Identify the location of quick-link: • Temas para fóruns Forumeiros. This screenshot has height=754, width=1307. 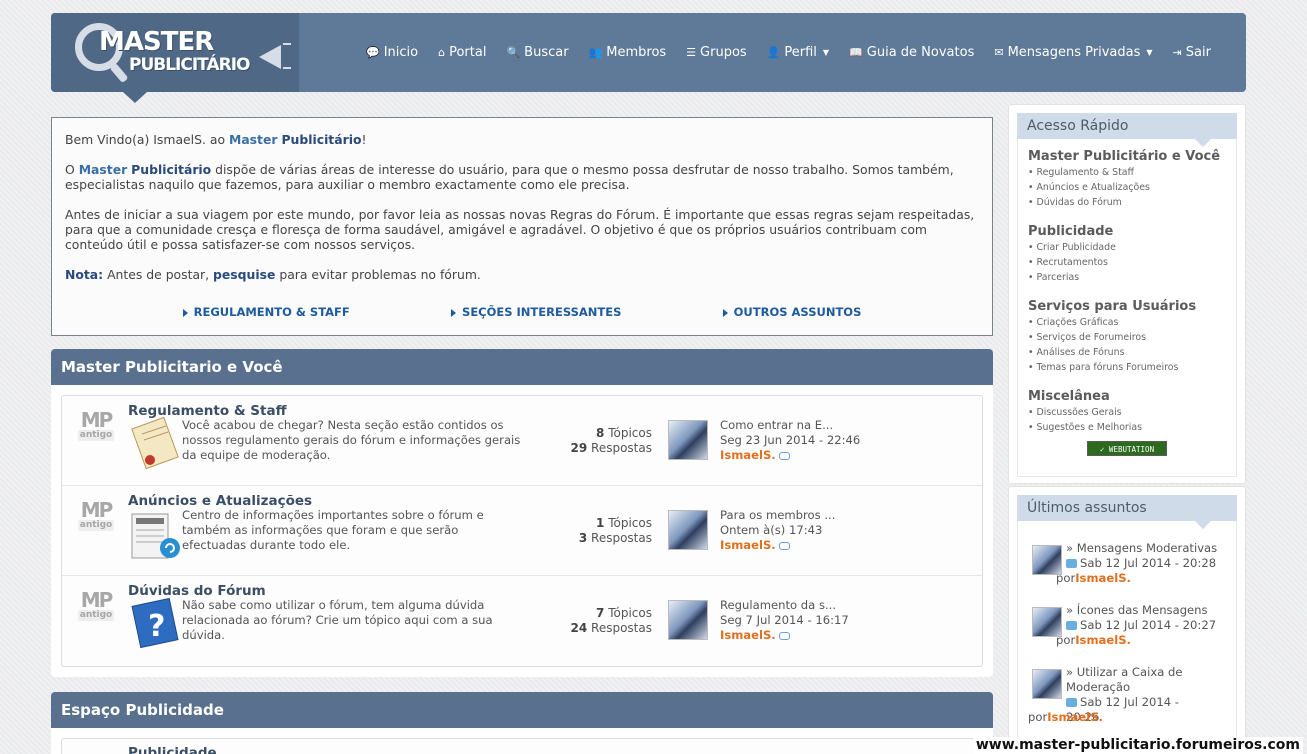
(1127, 367).